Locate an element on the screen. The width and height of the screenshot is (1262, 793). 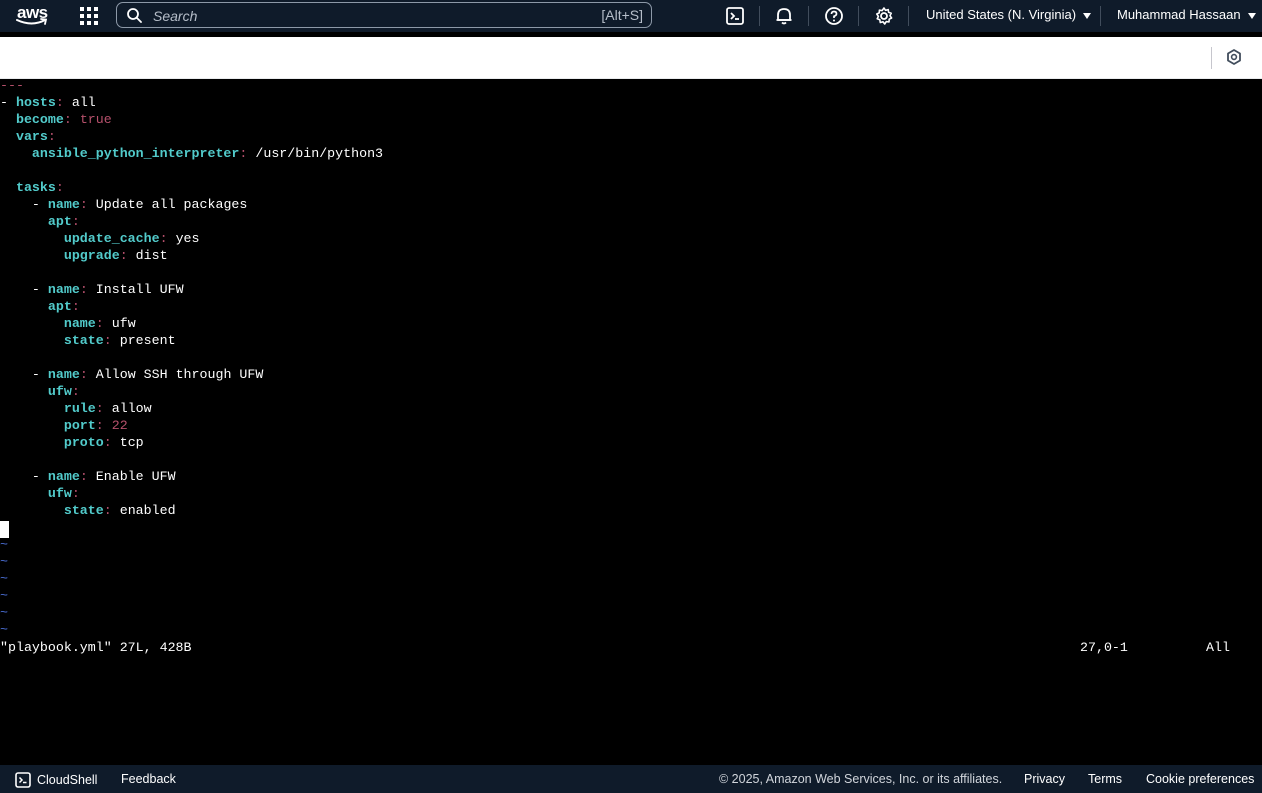
code-line: rule: allow is located at coordinates (76, 408).